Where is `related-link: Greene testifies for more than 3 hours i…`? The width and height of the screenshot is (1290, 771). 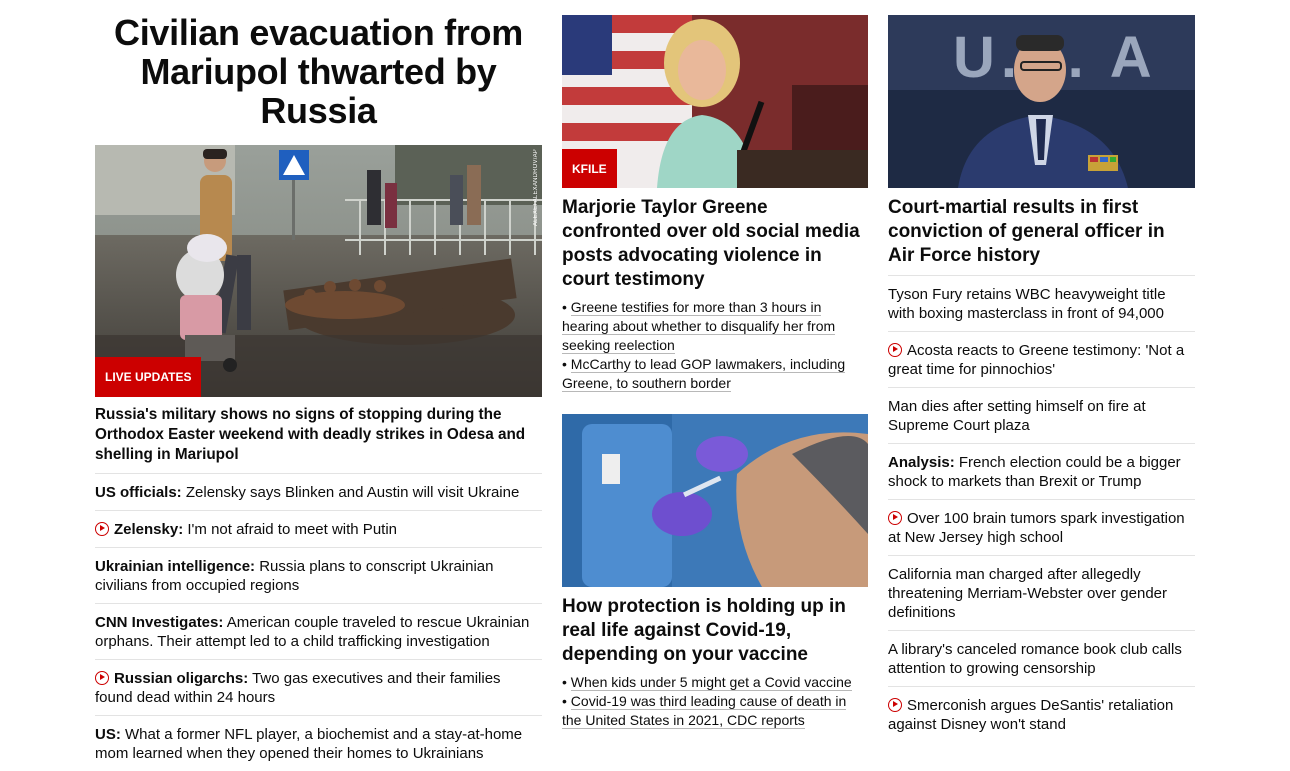
related-link: Greene testifies for more than 3 hours i… is located at coordinates (699, 326).